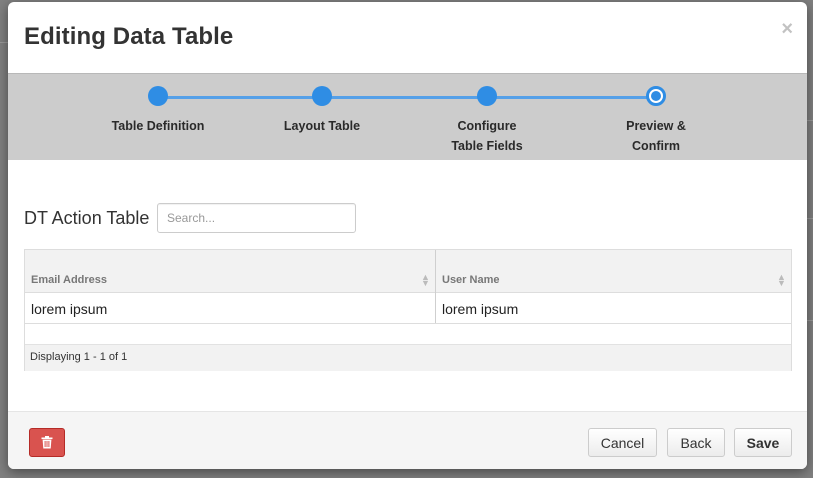  I want to click on wizard-step-configure-fields: Configure Table Fields, so click(487, 117).